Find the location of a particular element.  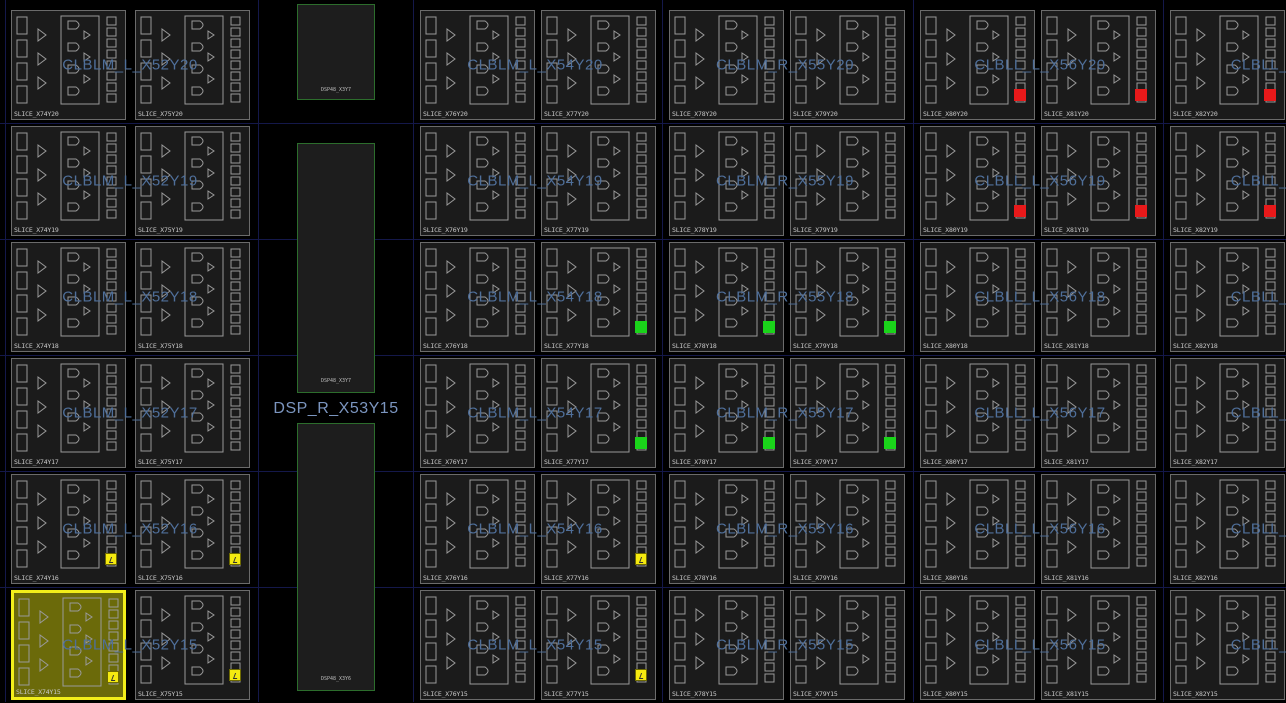

slice-site-label: SLICE_X75Y20 is located at coordinates (160, 114).